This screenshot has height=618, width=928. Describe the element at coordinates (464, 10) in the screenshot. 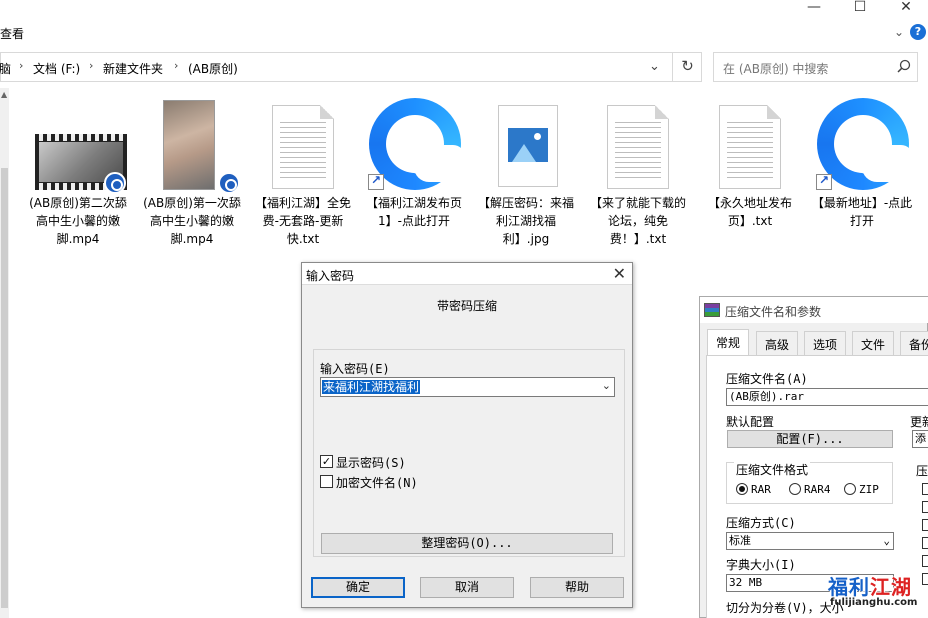

I see `title-bar: — ☐ ✕` at that location.